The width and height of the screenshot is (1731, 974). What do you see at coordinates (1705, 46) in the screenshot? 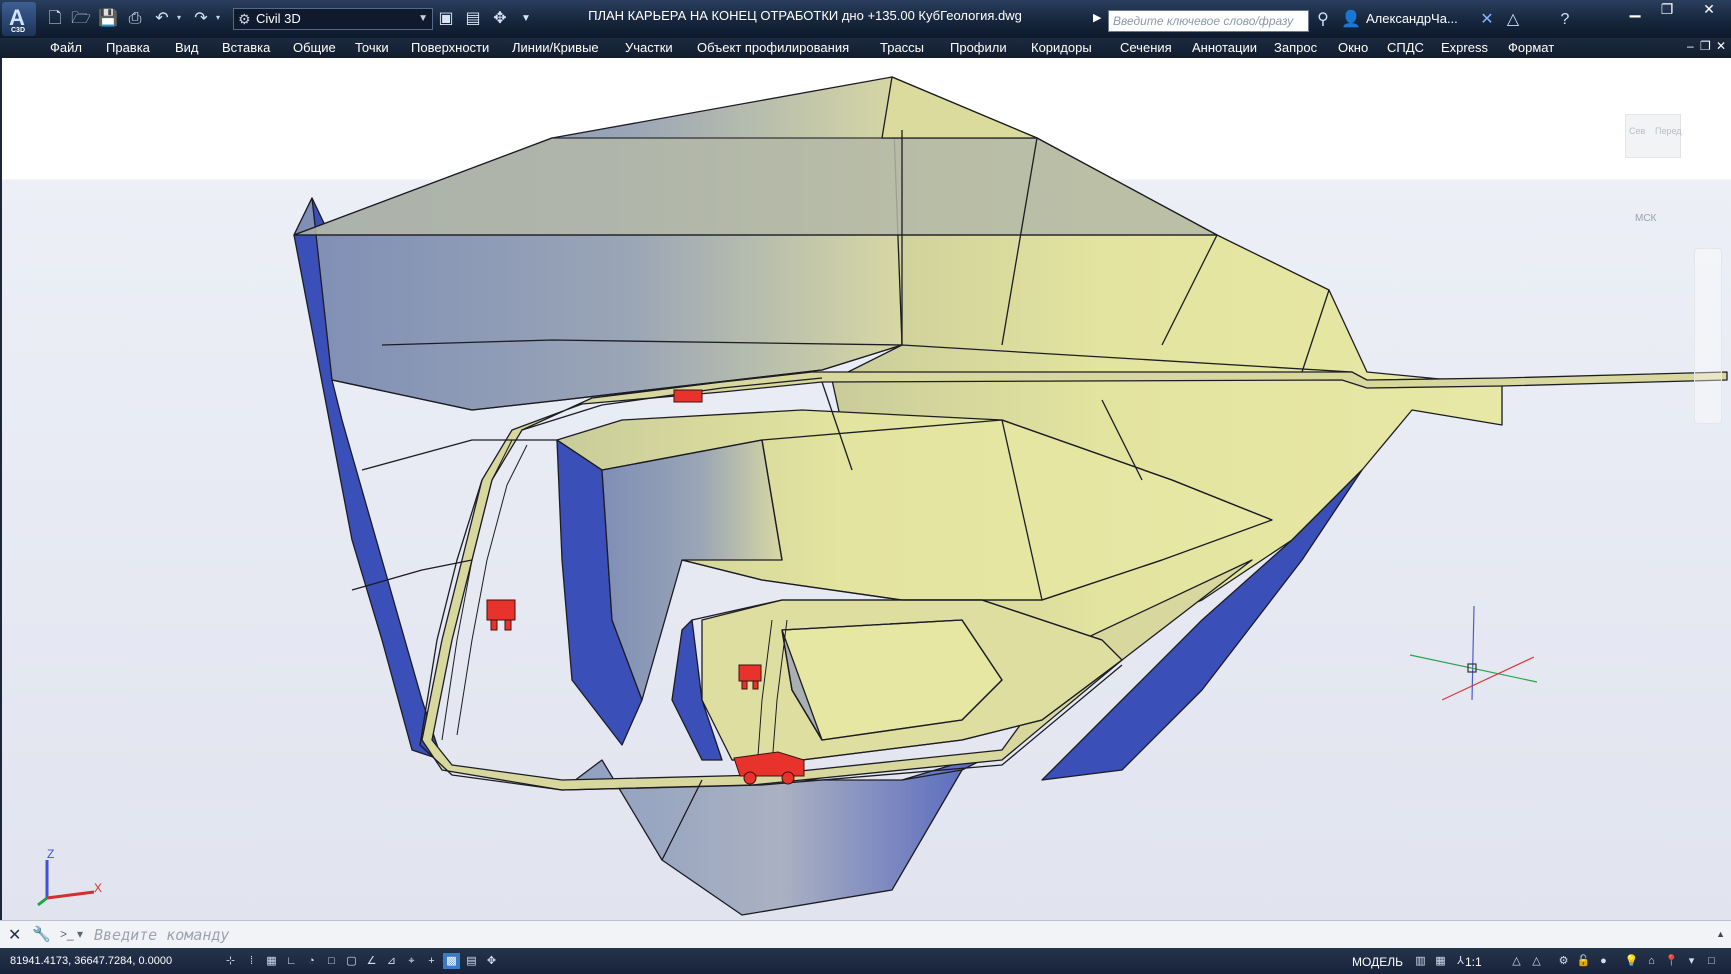
I see `doc-restore-icon: ❐` at bounding box center [1705, 46].